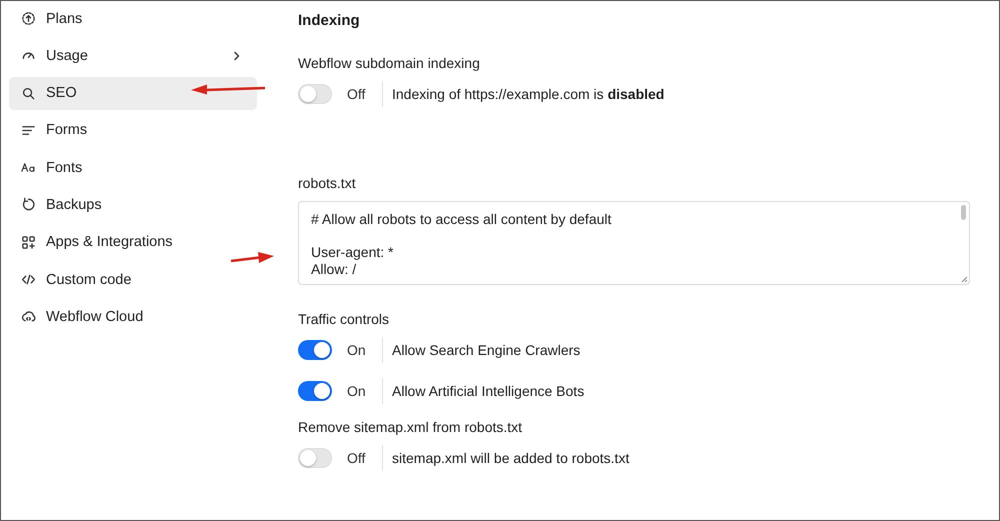  What do you see at coordinates (327, 183) in the screenshot?
I see `setting-label: robots.txt` at bounding box center [327, 183].